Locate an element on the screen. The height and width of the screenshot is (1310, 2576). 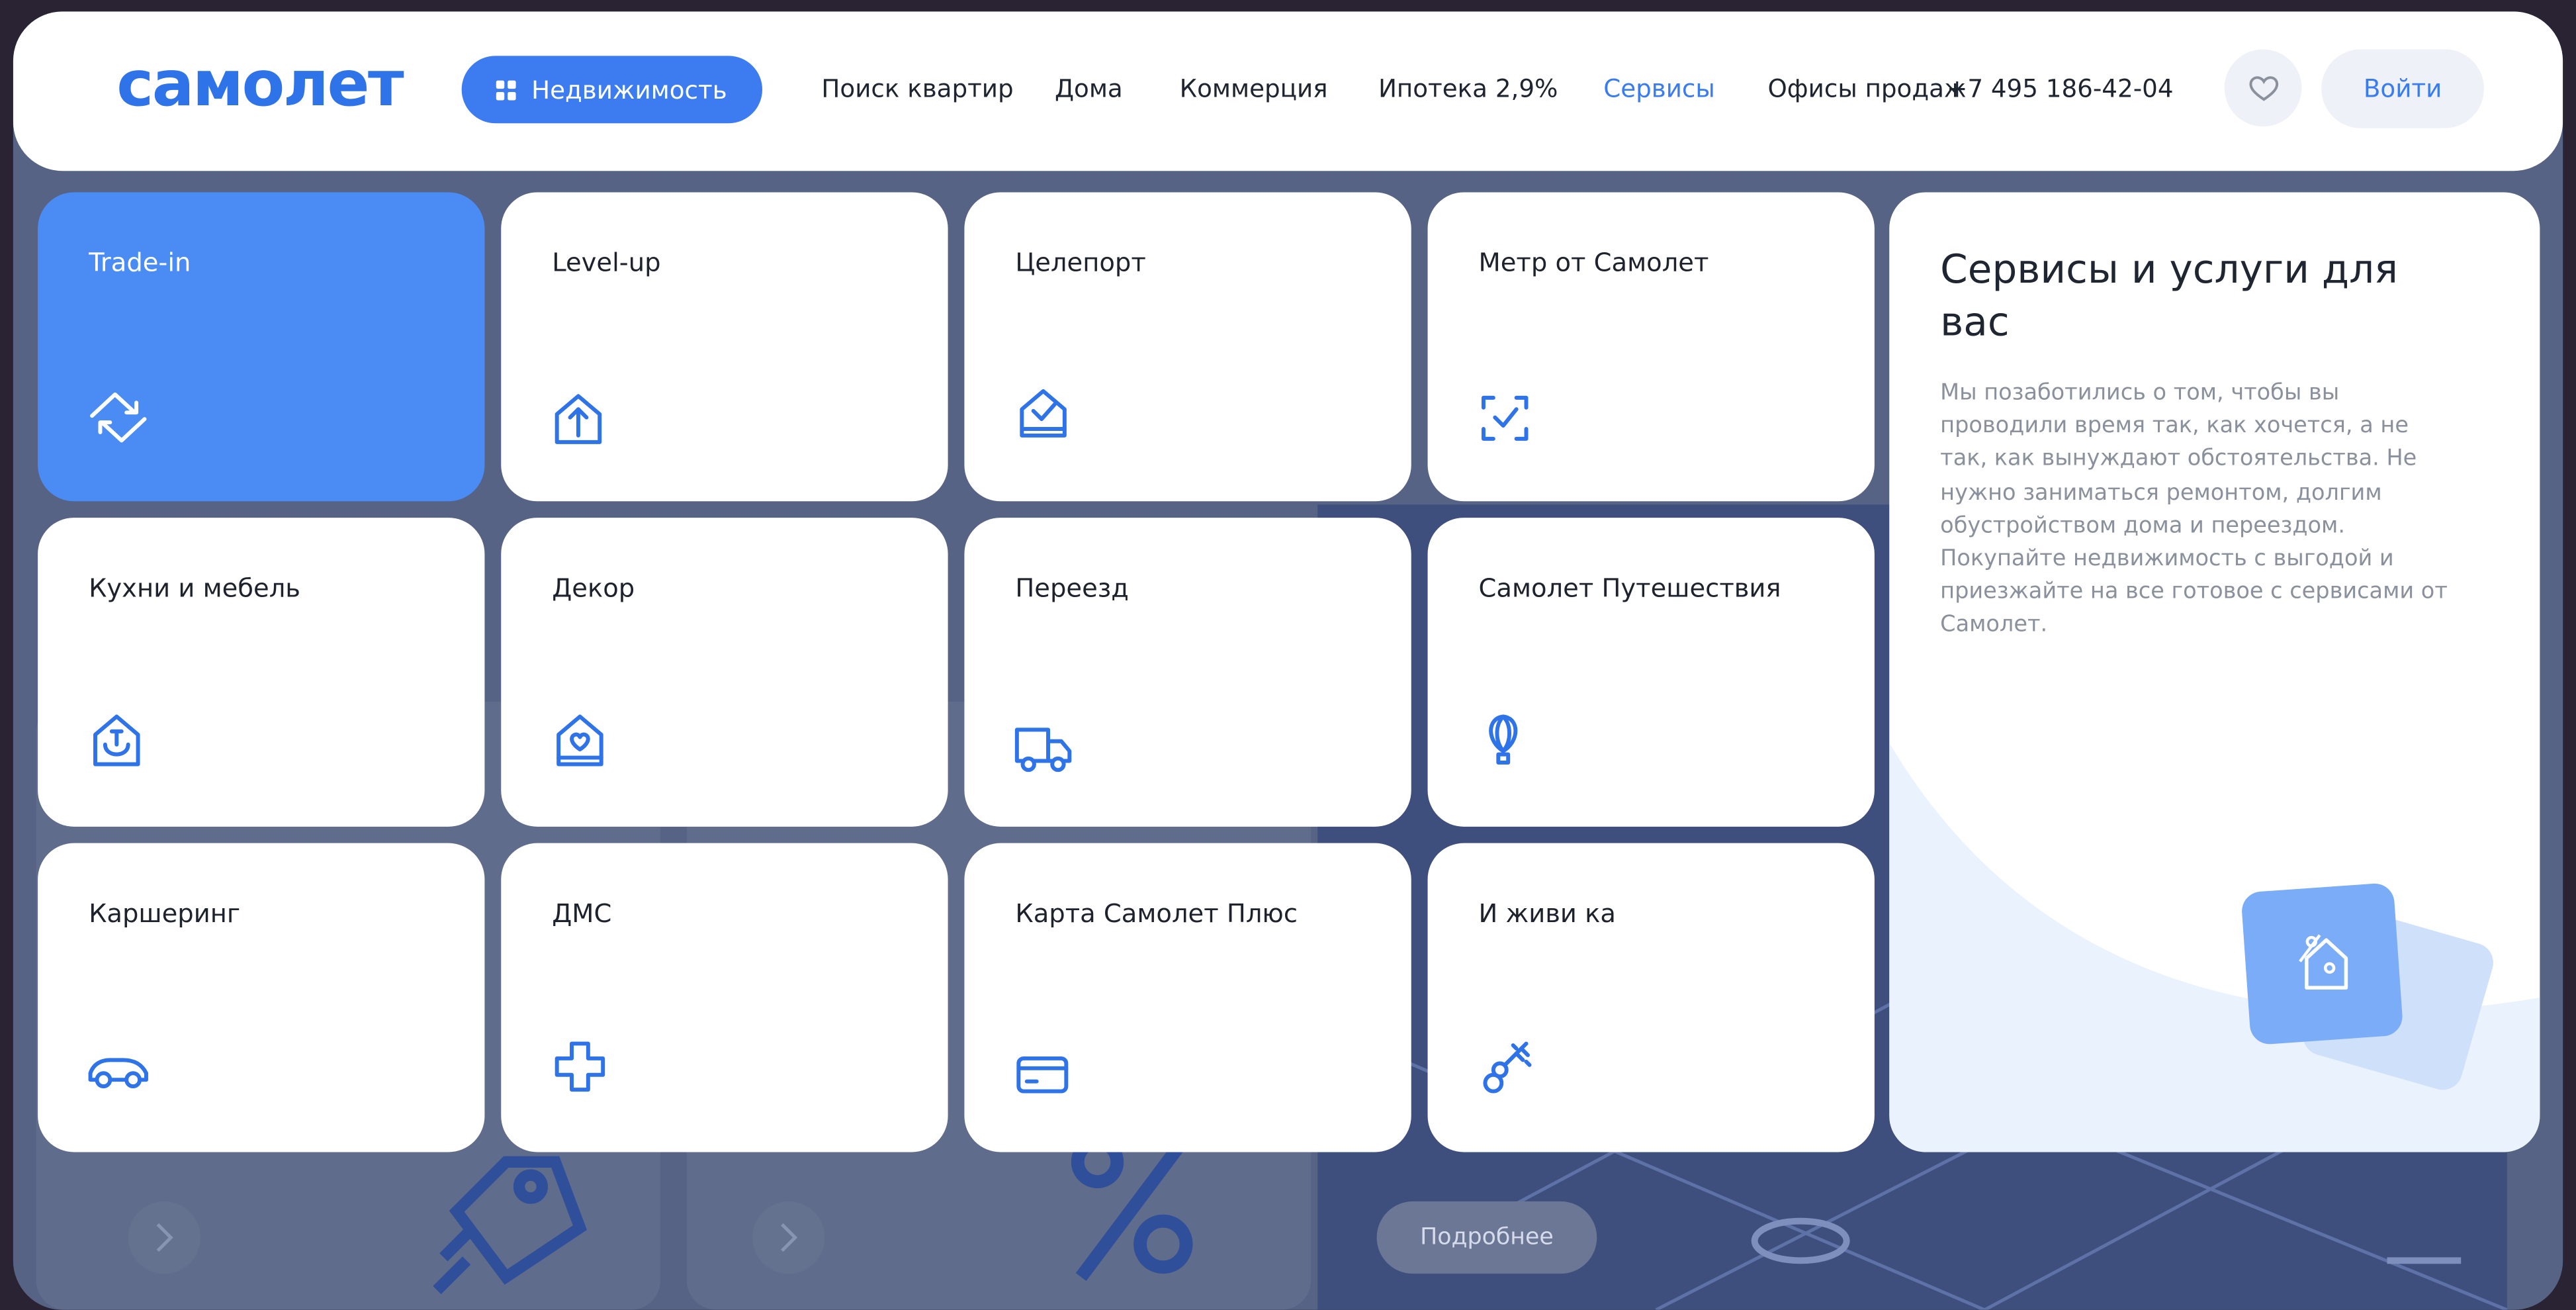
service-card-title: Карта Самолет Плюс is located at coordinates (1156, 914).